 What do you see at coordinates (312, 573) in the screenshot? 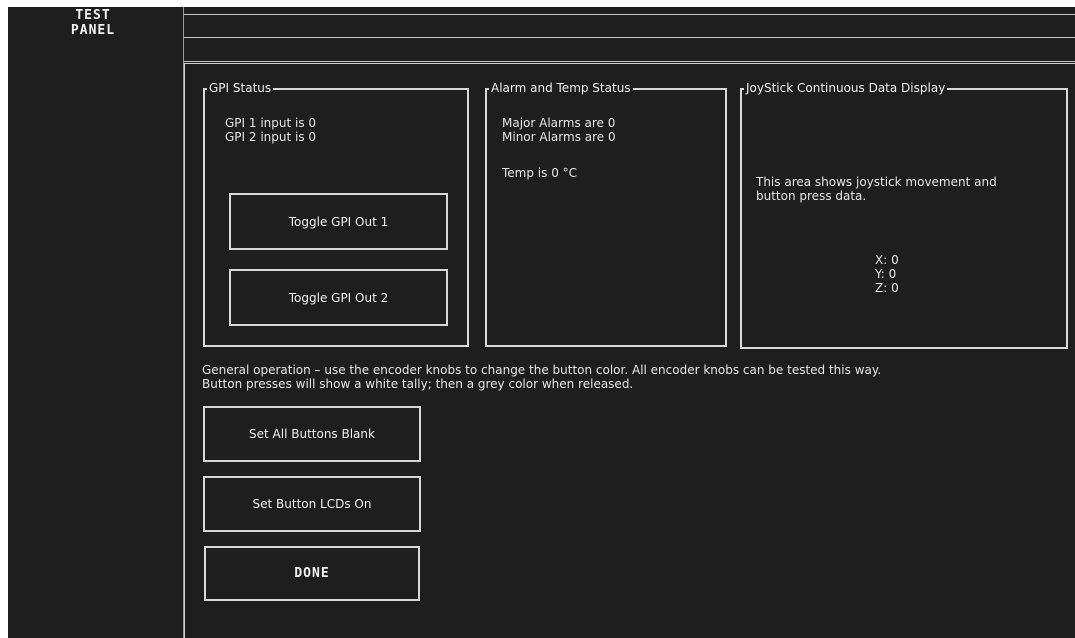
I see `done-button: DONE` at bounding box center [312, 573].